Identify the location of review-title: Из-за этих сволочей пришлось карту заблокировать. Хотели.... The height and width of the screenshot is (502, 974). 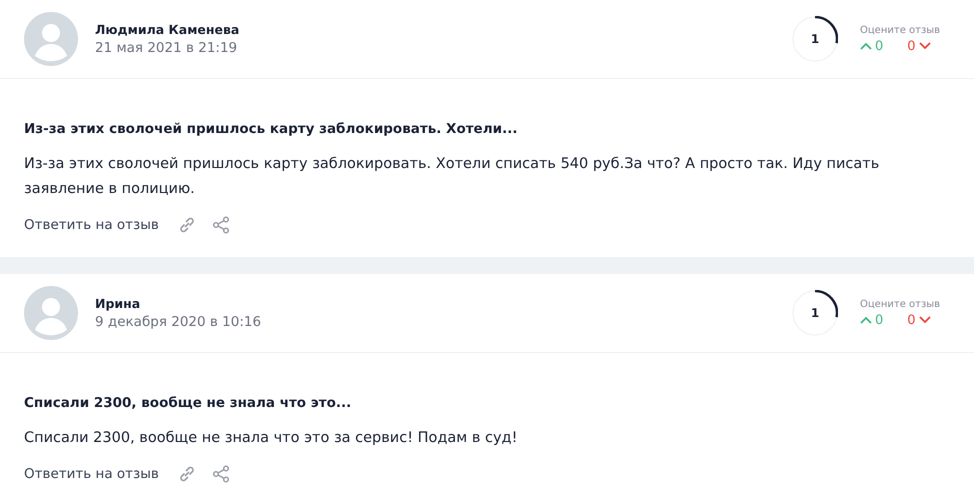
(271, 129).